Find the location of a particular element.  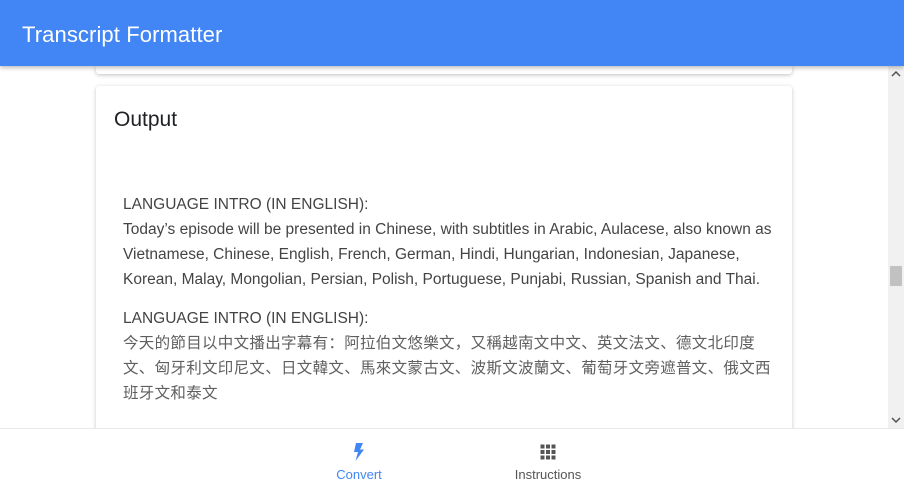

scroll-down-arrow-icon is located at coordinates (896, 420).